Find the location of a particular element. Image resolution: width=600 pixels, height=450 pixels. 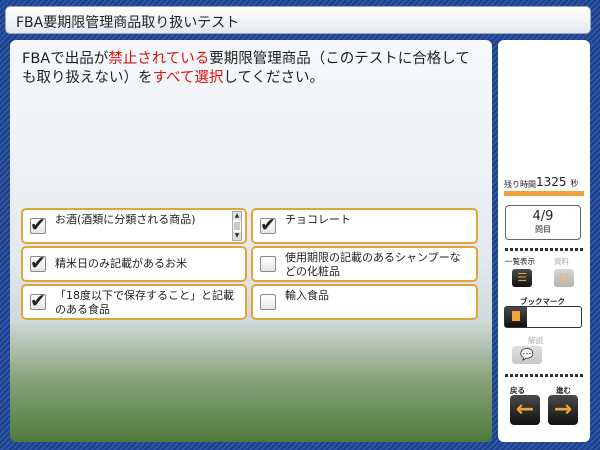

question-part: してください。 is located at coordinates (274, 78).